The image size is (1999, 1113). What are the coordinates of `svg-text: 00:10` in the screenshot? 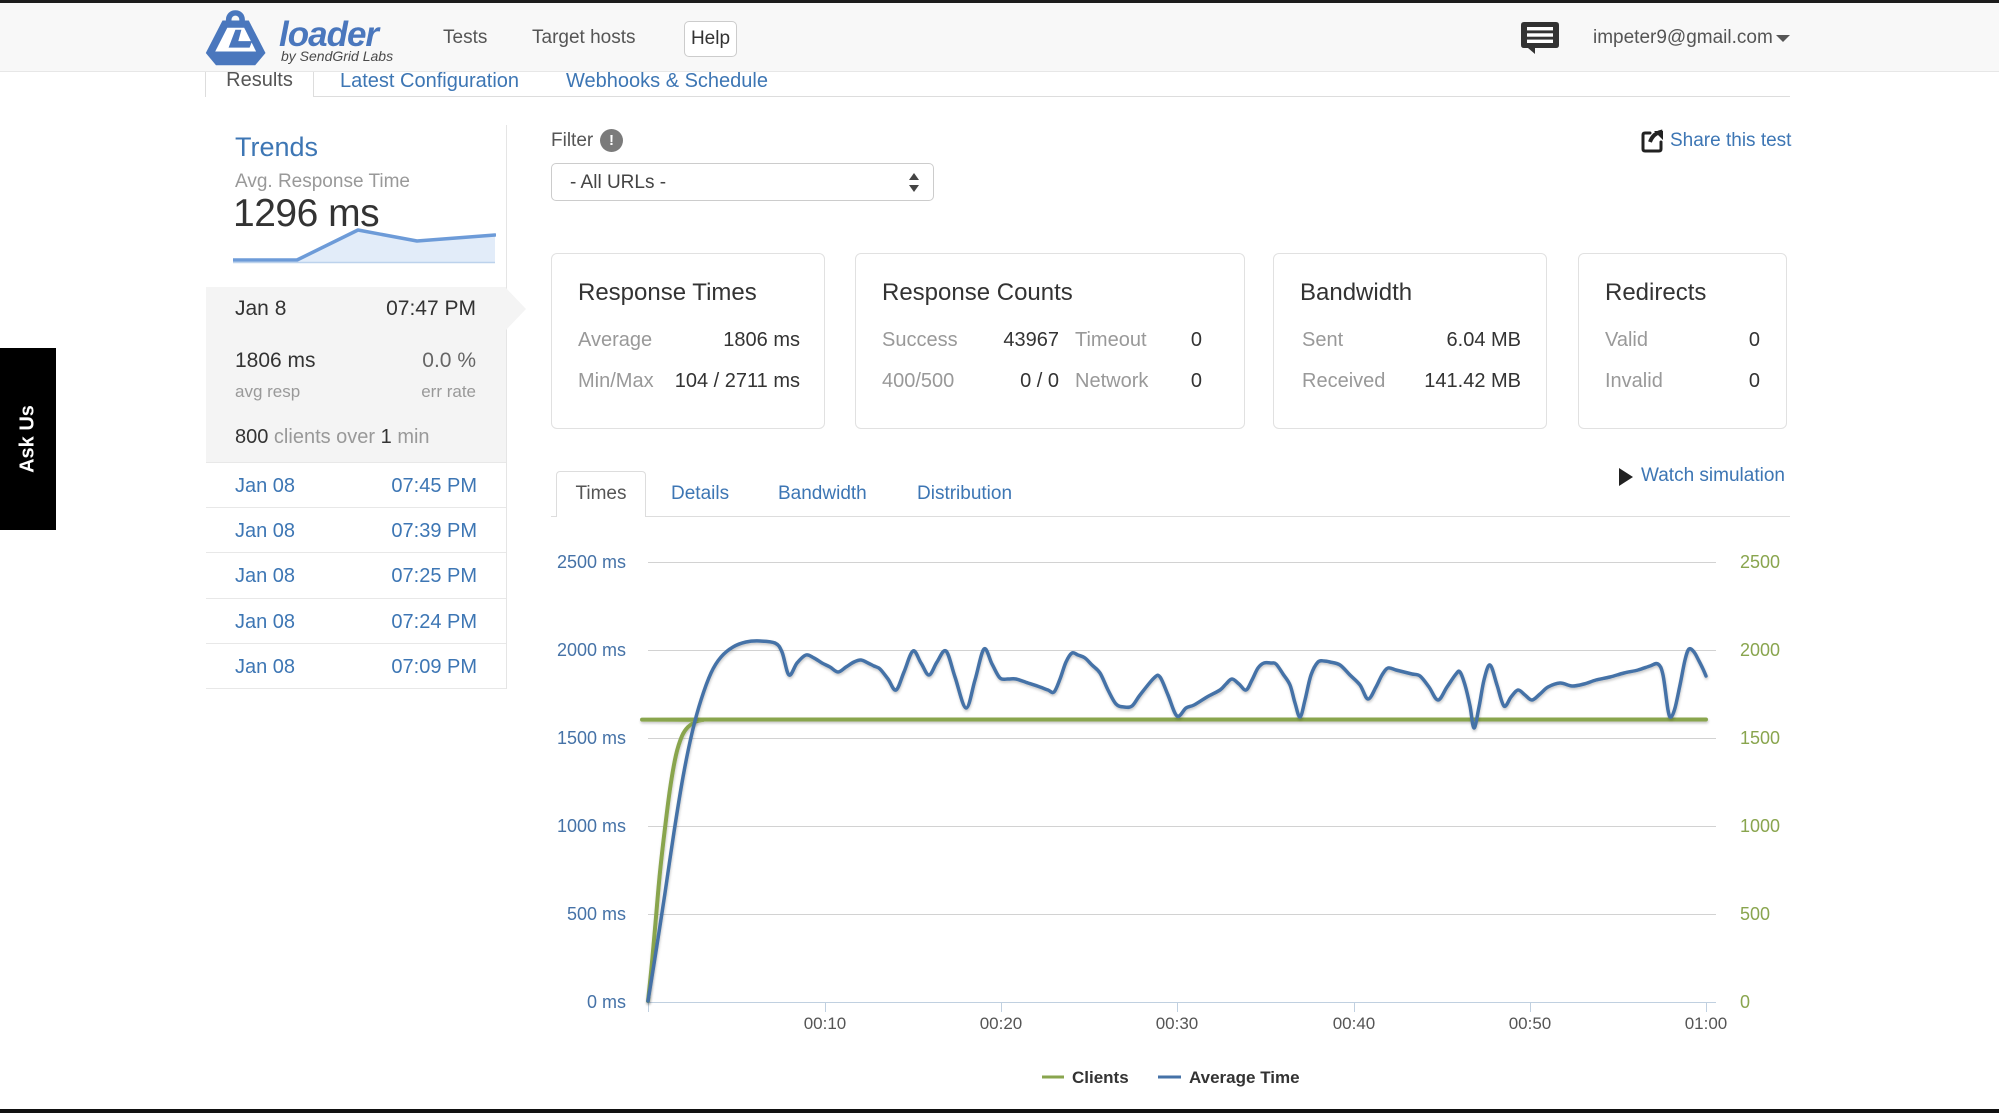 It's located at (825, 1023).